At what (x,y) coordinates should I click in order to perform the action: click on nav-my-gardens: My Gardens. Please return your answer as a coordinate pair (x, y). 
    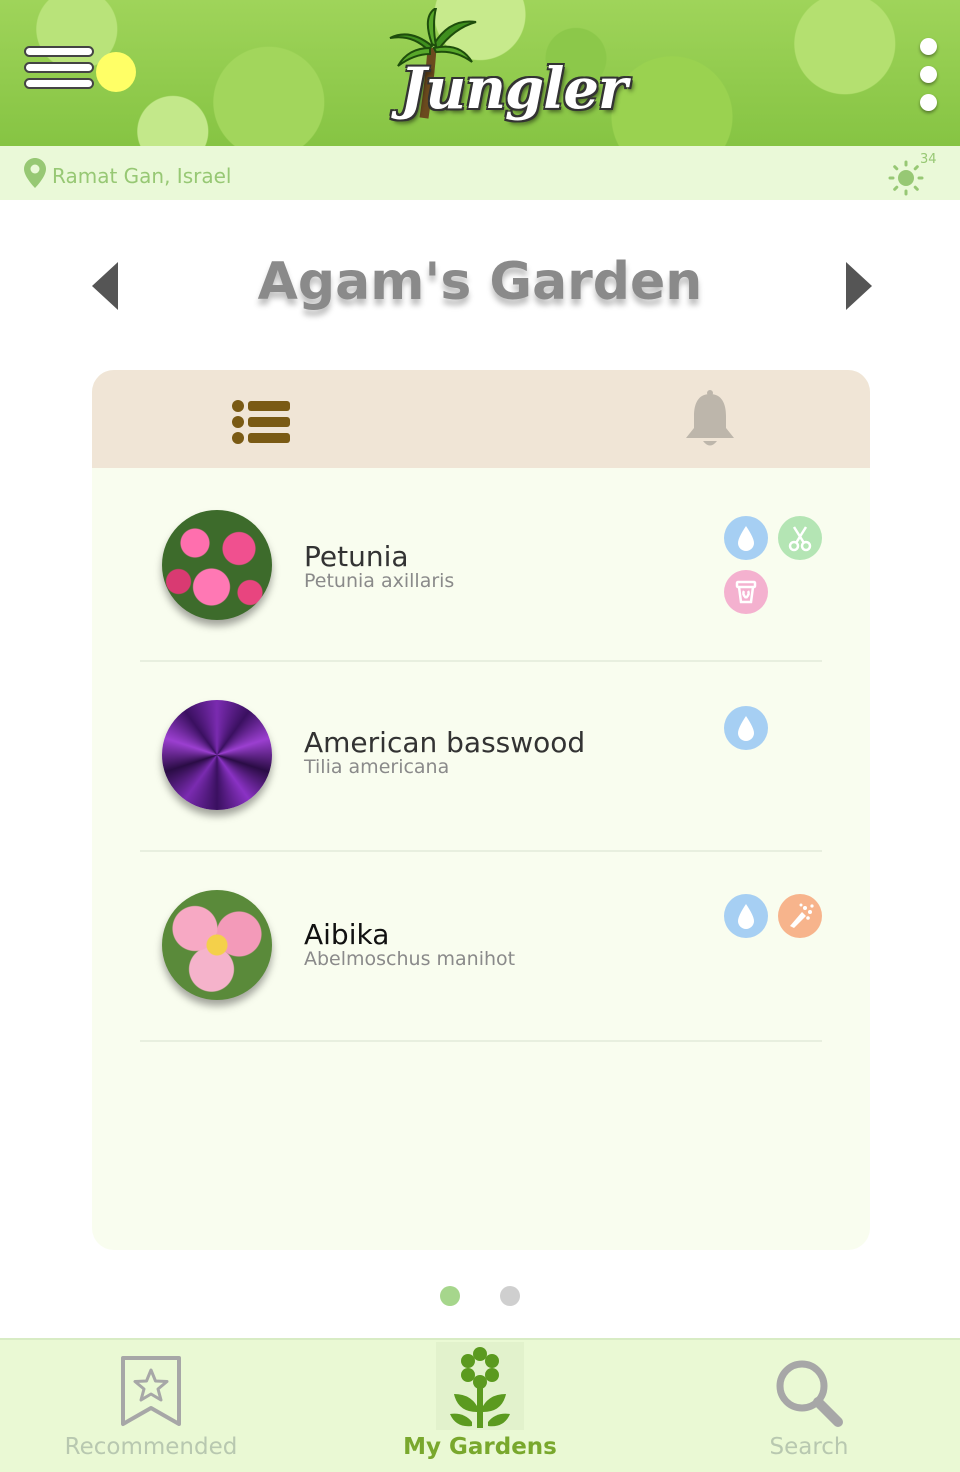
    Looking at the image, I should click on (480, 1406).